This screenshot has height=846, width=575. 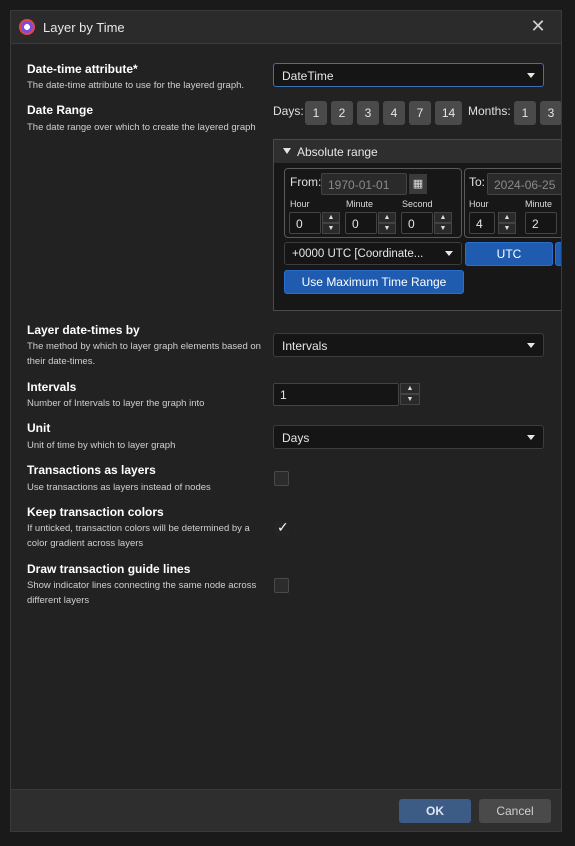 I want to click on transactions-as-layers-label: Transactions as layers, so click(x=91, y=470).